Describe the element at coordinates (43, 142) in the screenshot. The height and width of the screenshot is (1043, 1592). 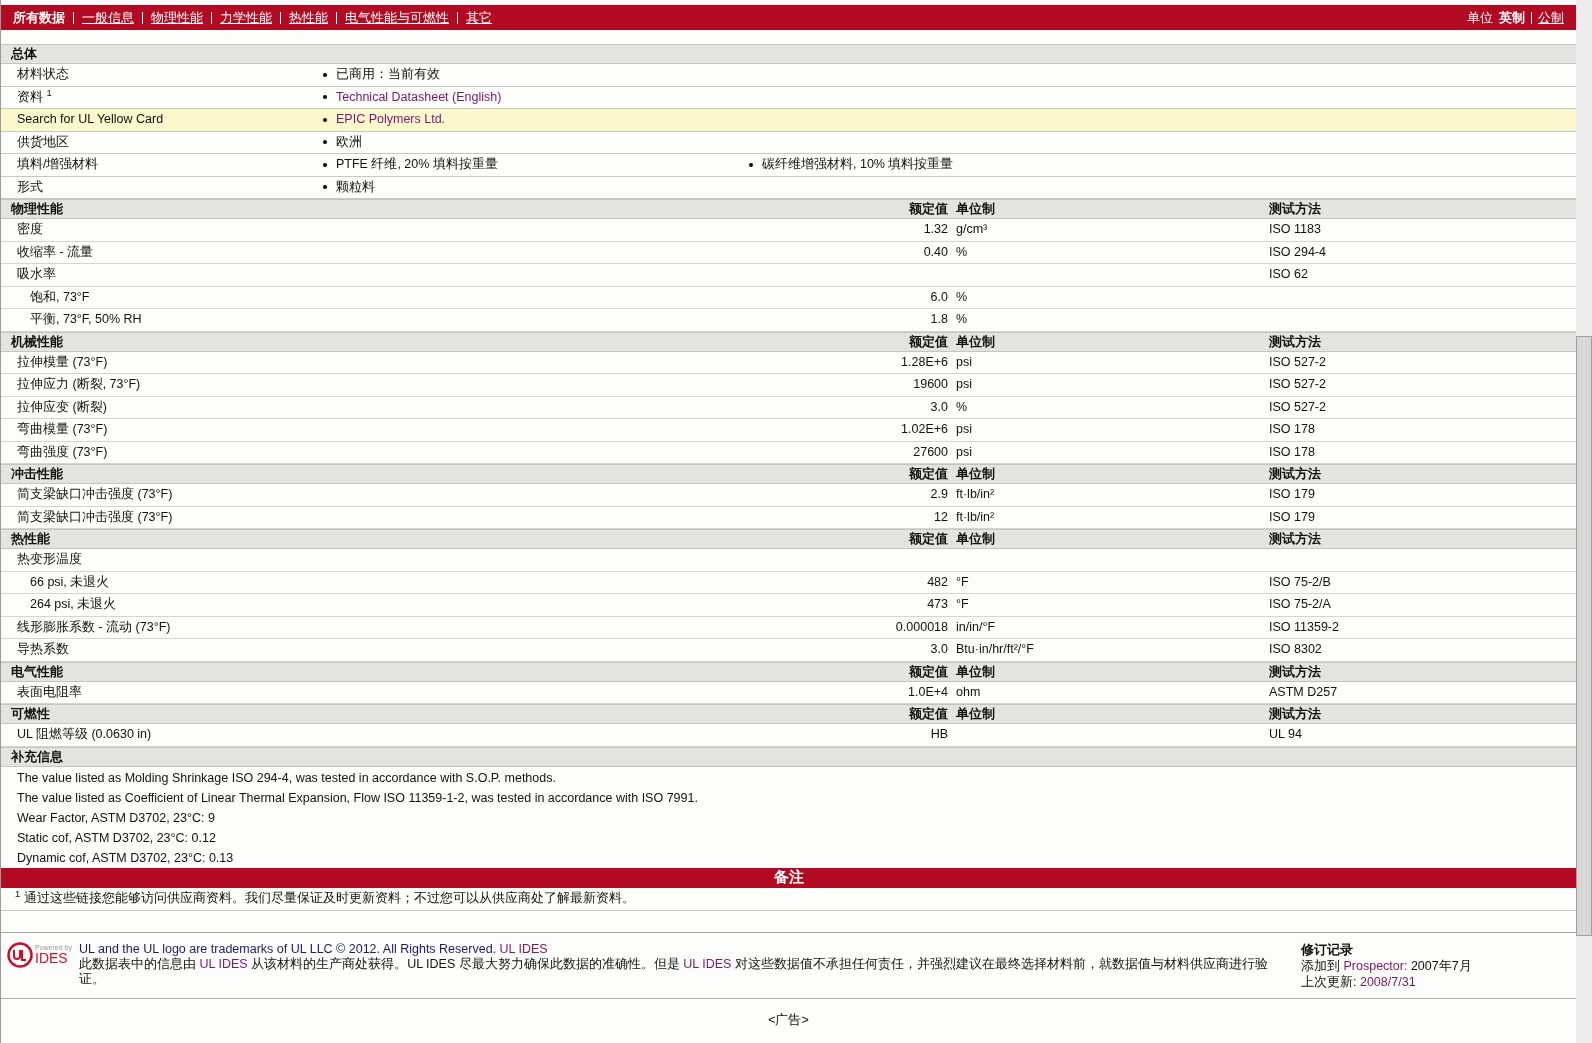
I see `info-label: 供货地区` at that location.